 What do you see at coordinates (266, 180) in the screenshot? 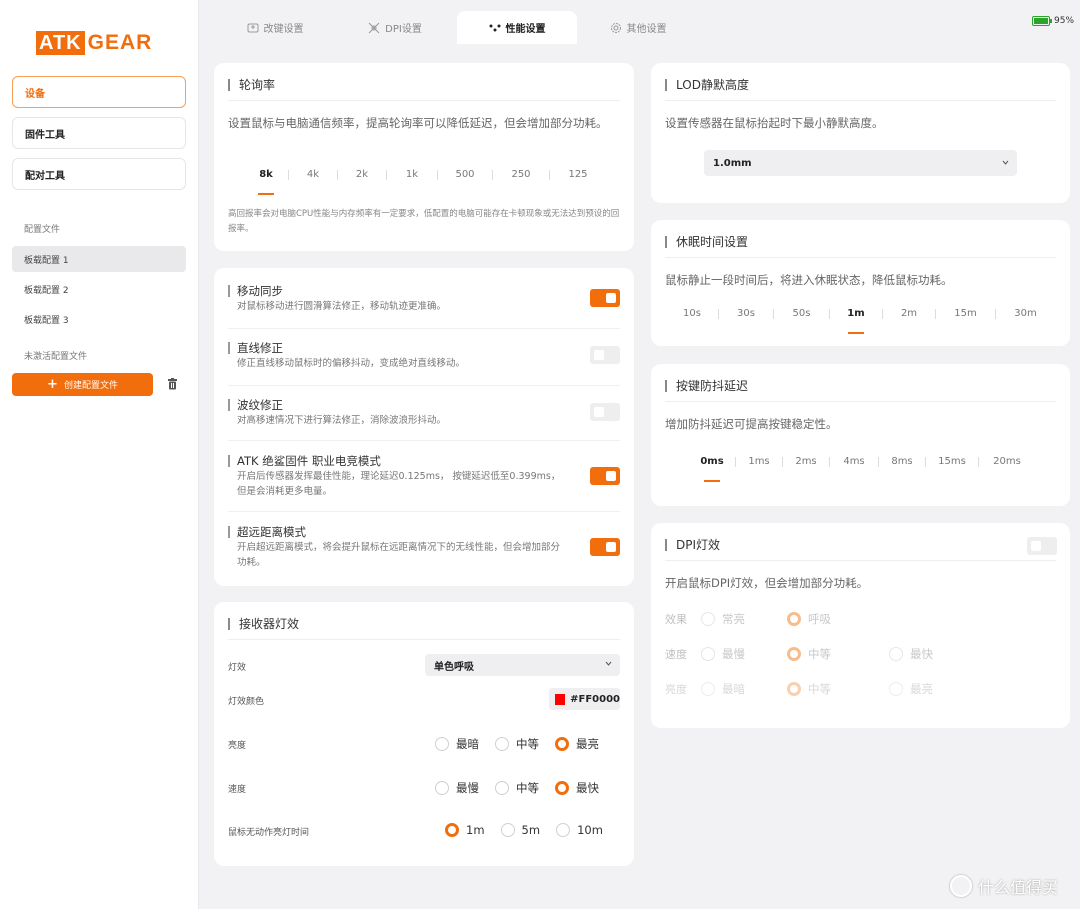
I see `polling-option-8k: 8k` at bounding box center [266, 180].